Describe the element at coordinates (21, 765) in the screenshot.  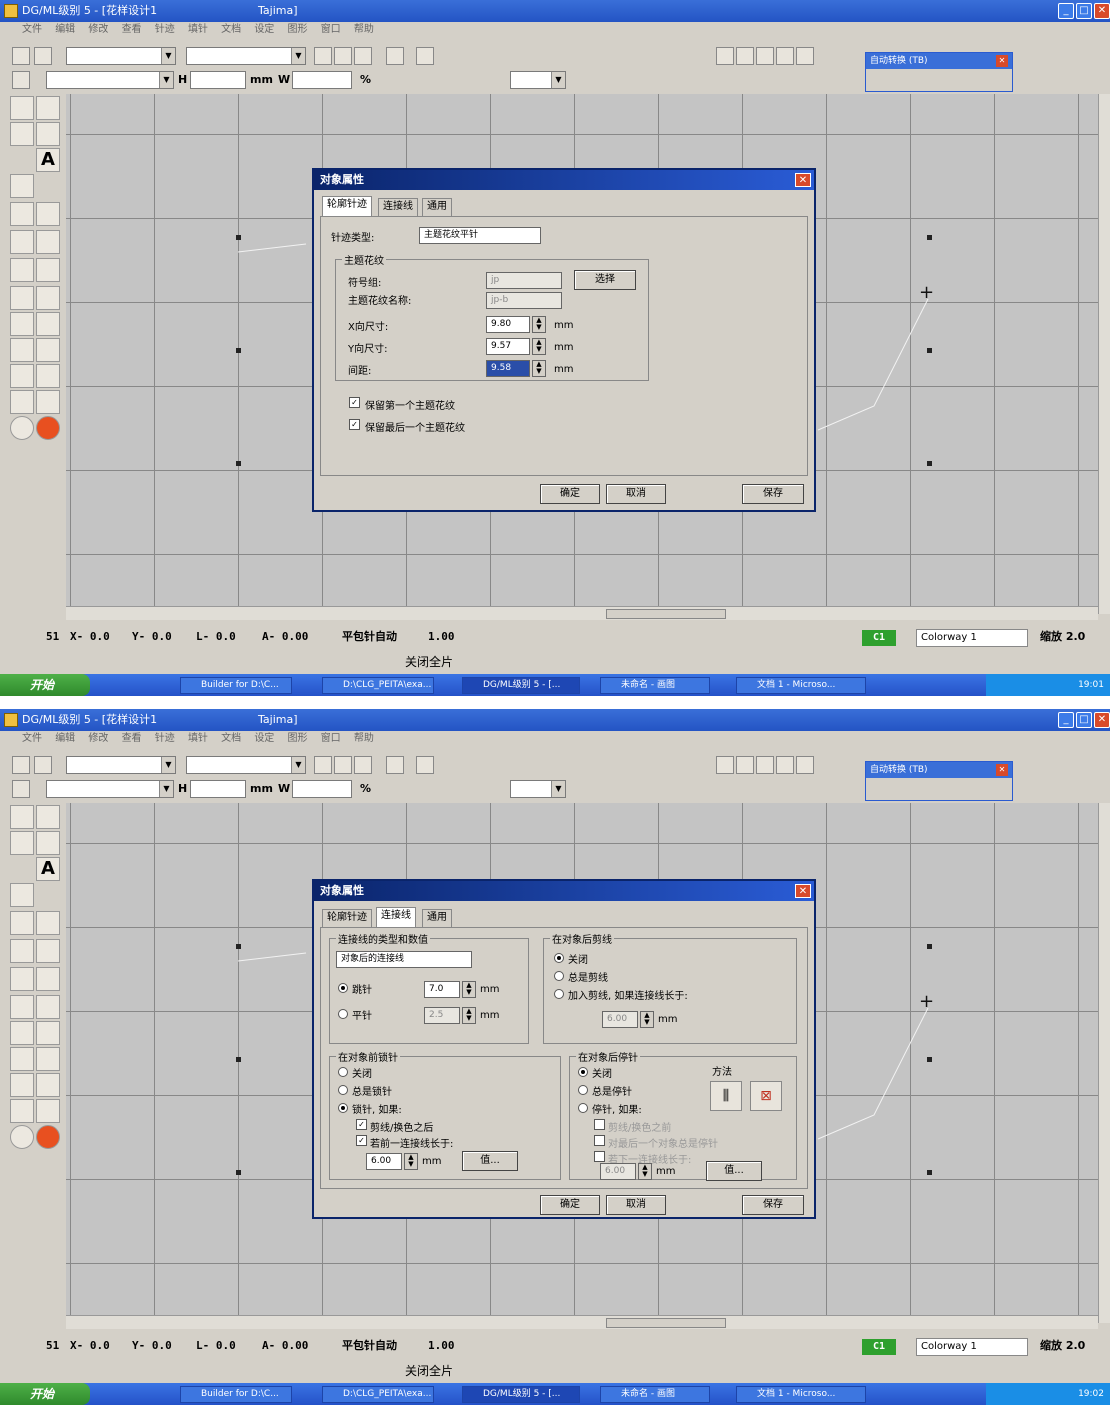
I see `undo-icon` at that location.